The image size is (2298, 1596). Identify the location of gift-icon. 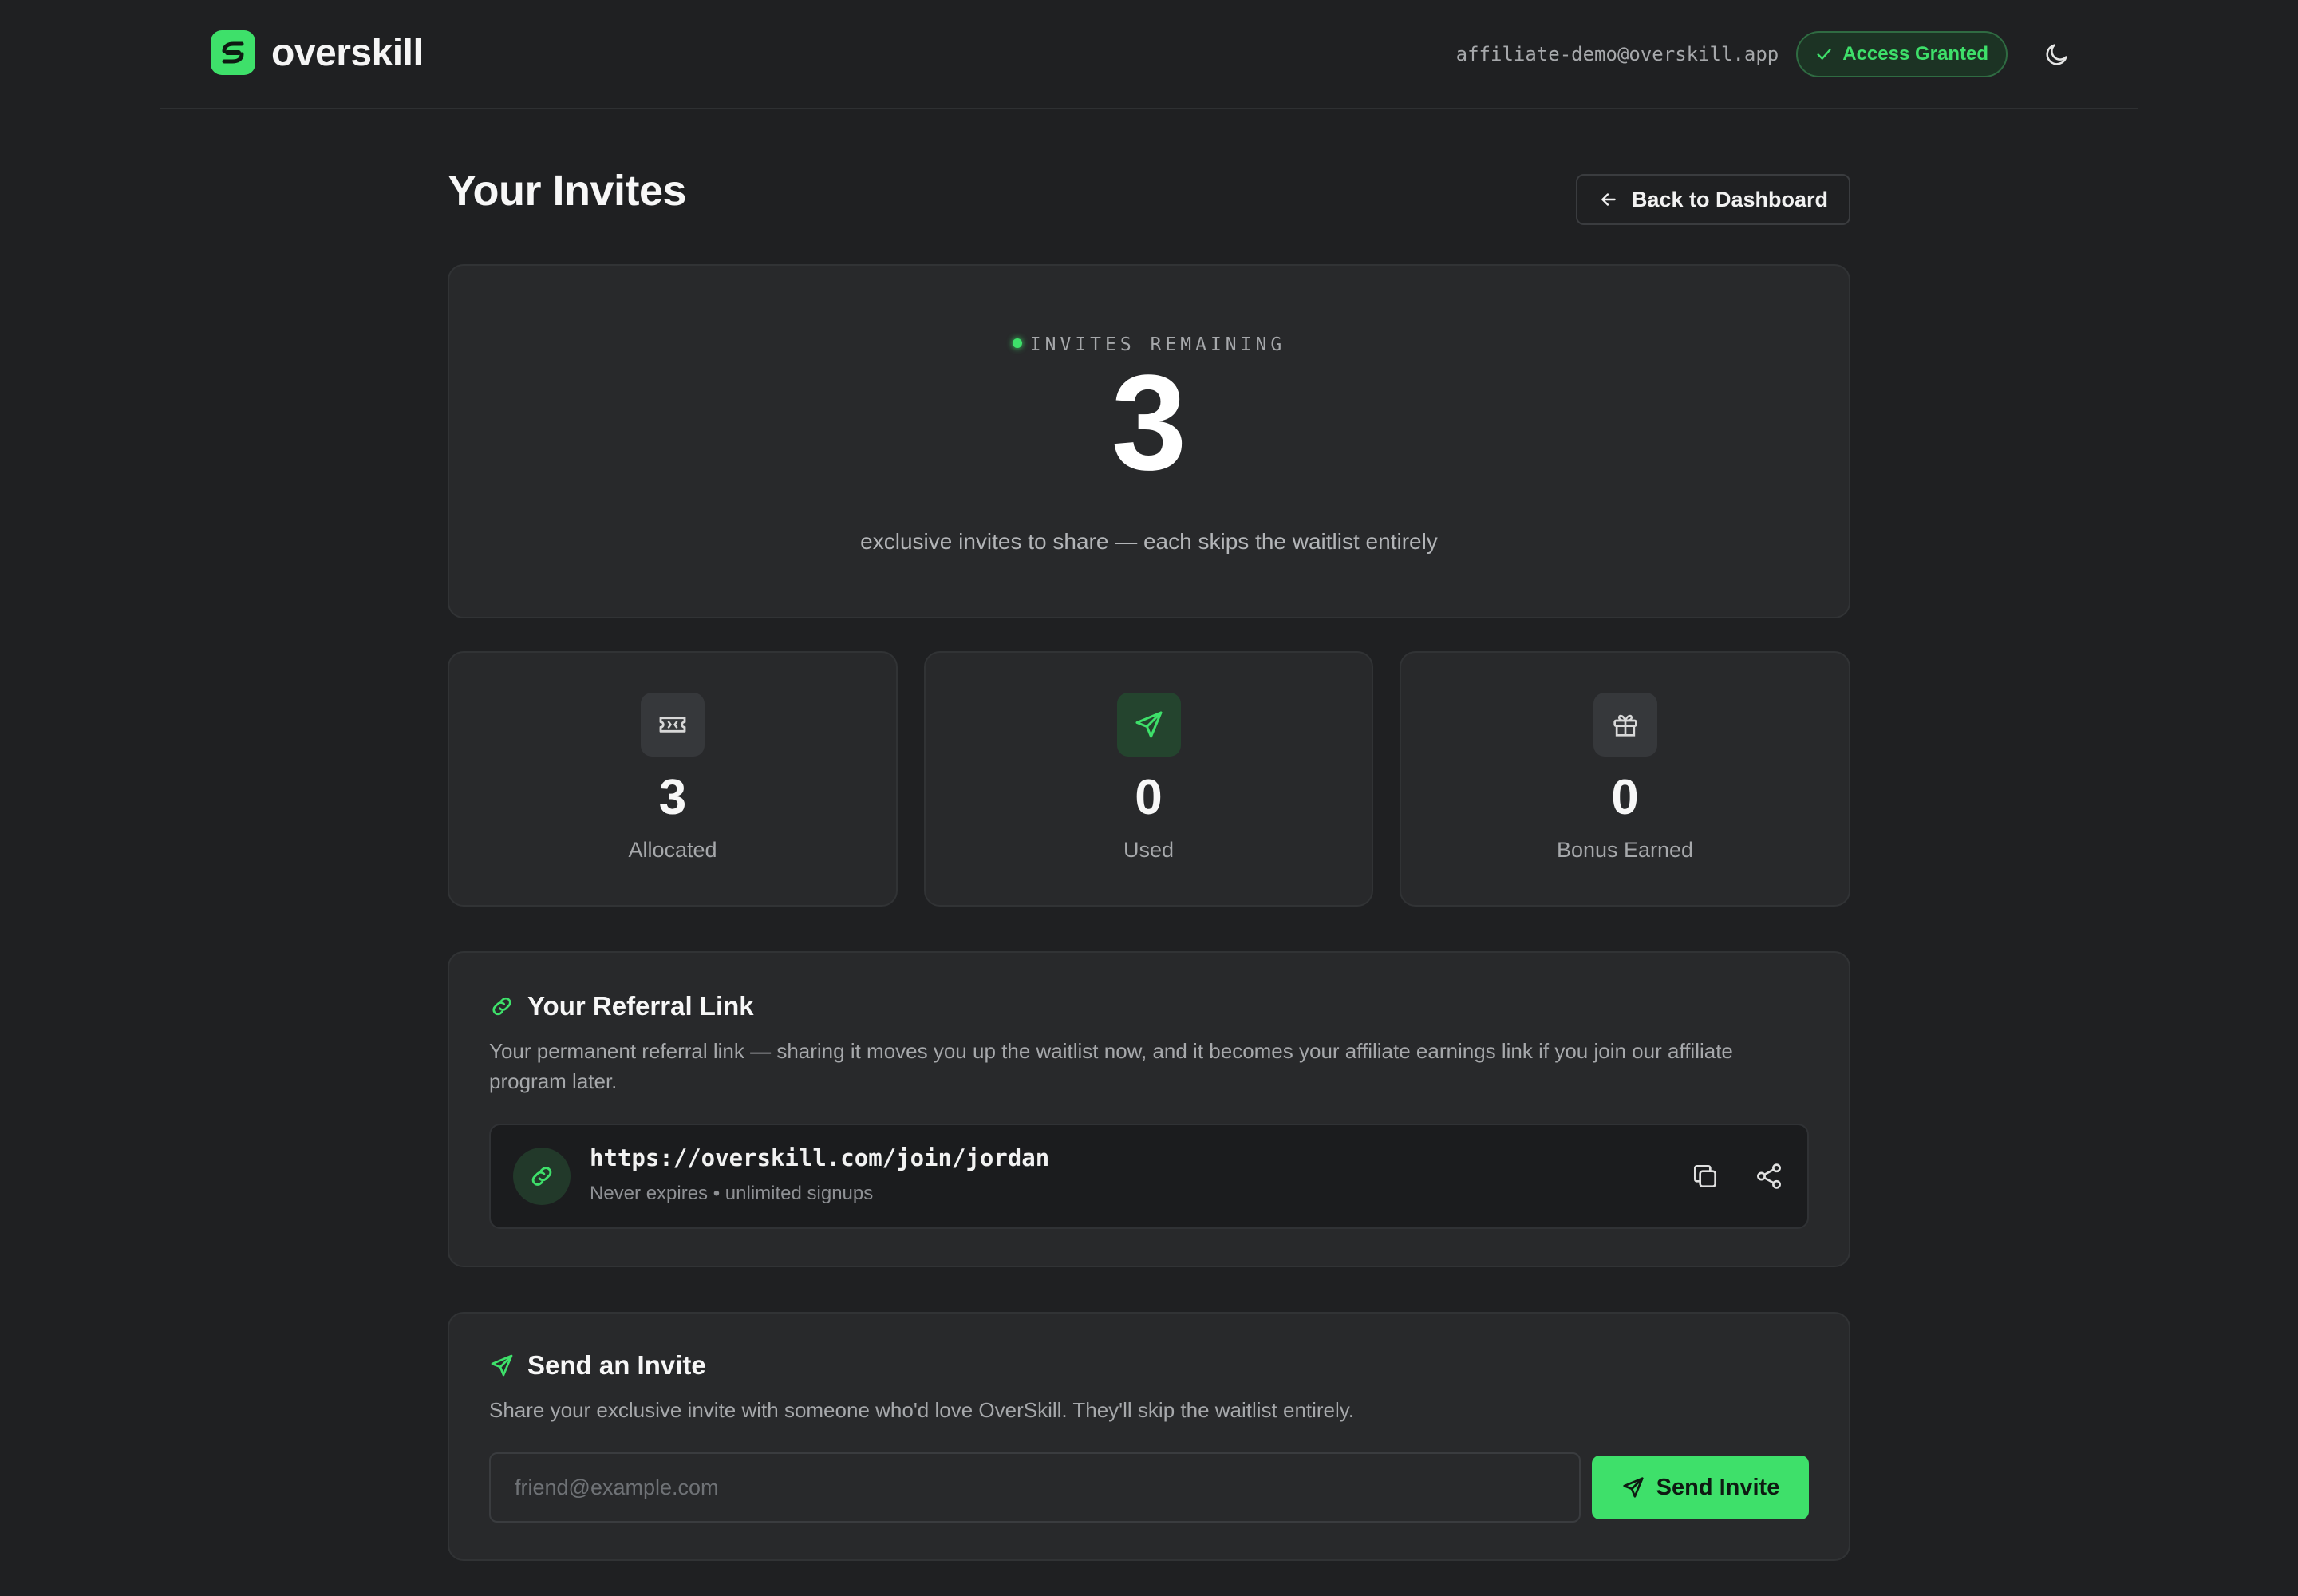
(1625, 725).